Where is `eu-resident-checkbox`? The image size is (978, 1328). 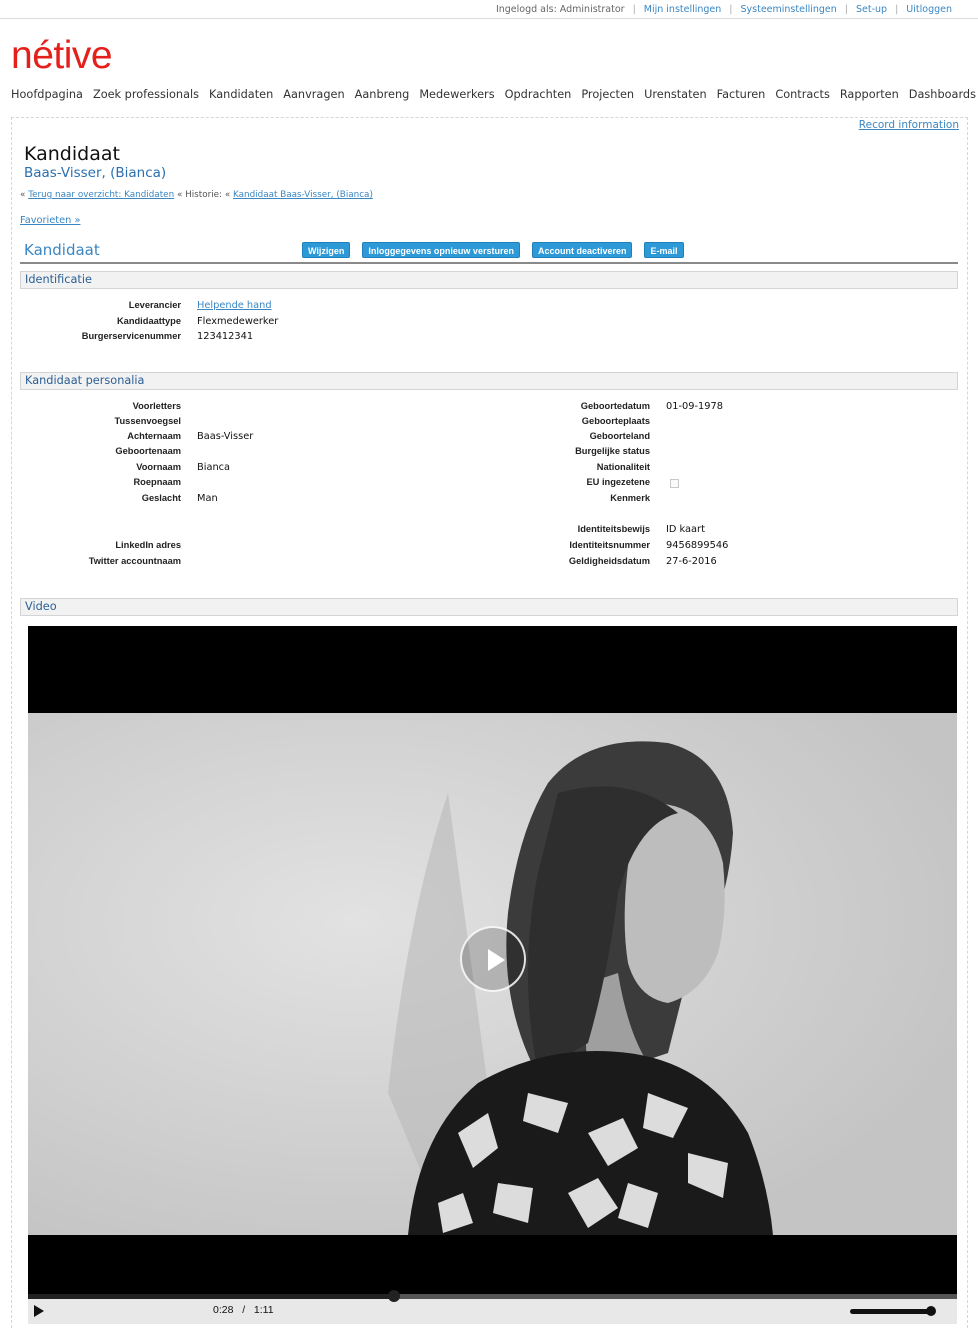
eu-resident-checkbox is located at coordinates (674, 483).